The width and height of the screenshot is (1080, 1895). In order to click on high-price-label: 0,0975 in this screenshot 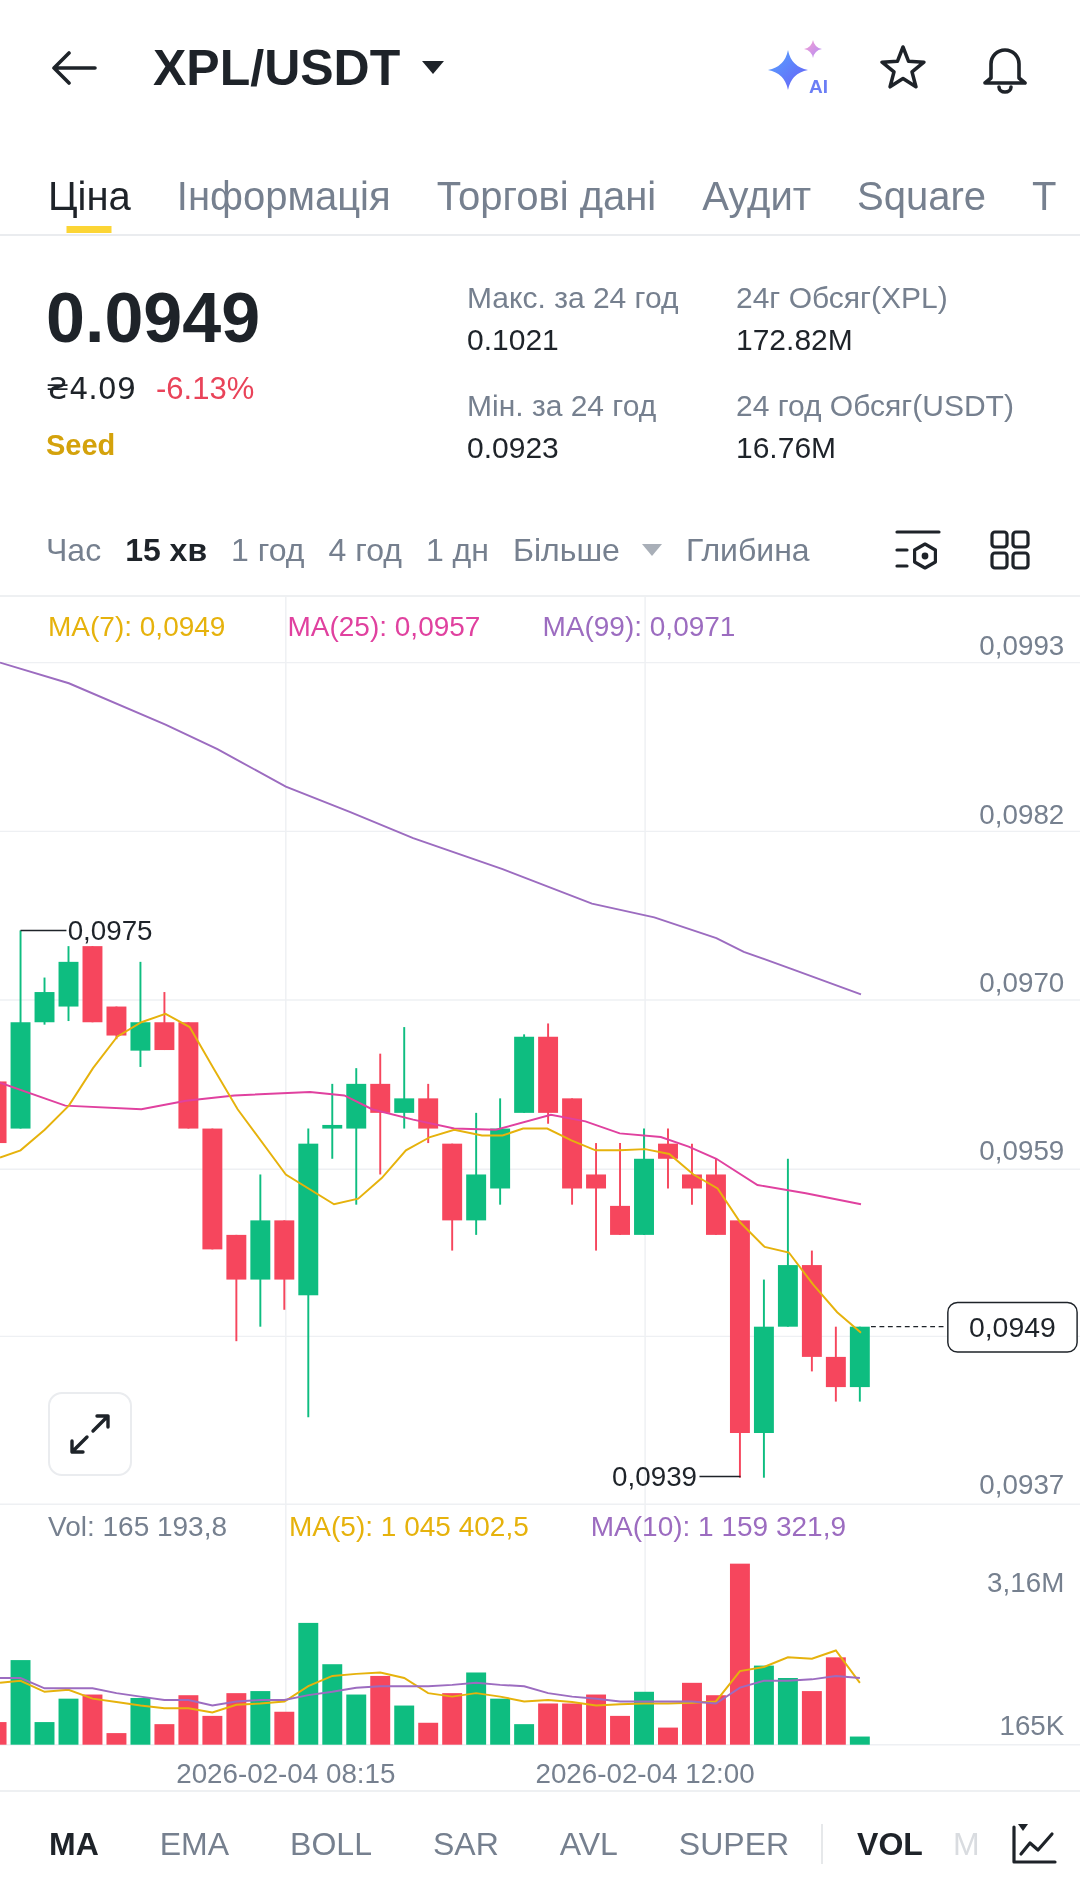, I will do `click(110, 930)`.